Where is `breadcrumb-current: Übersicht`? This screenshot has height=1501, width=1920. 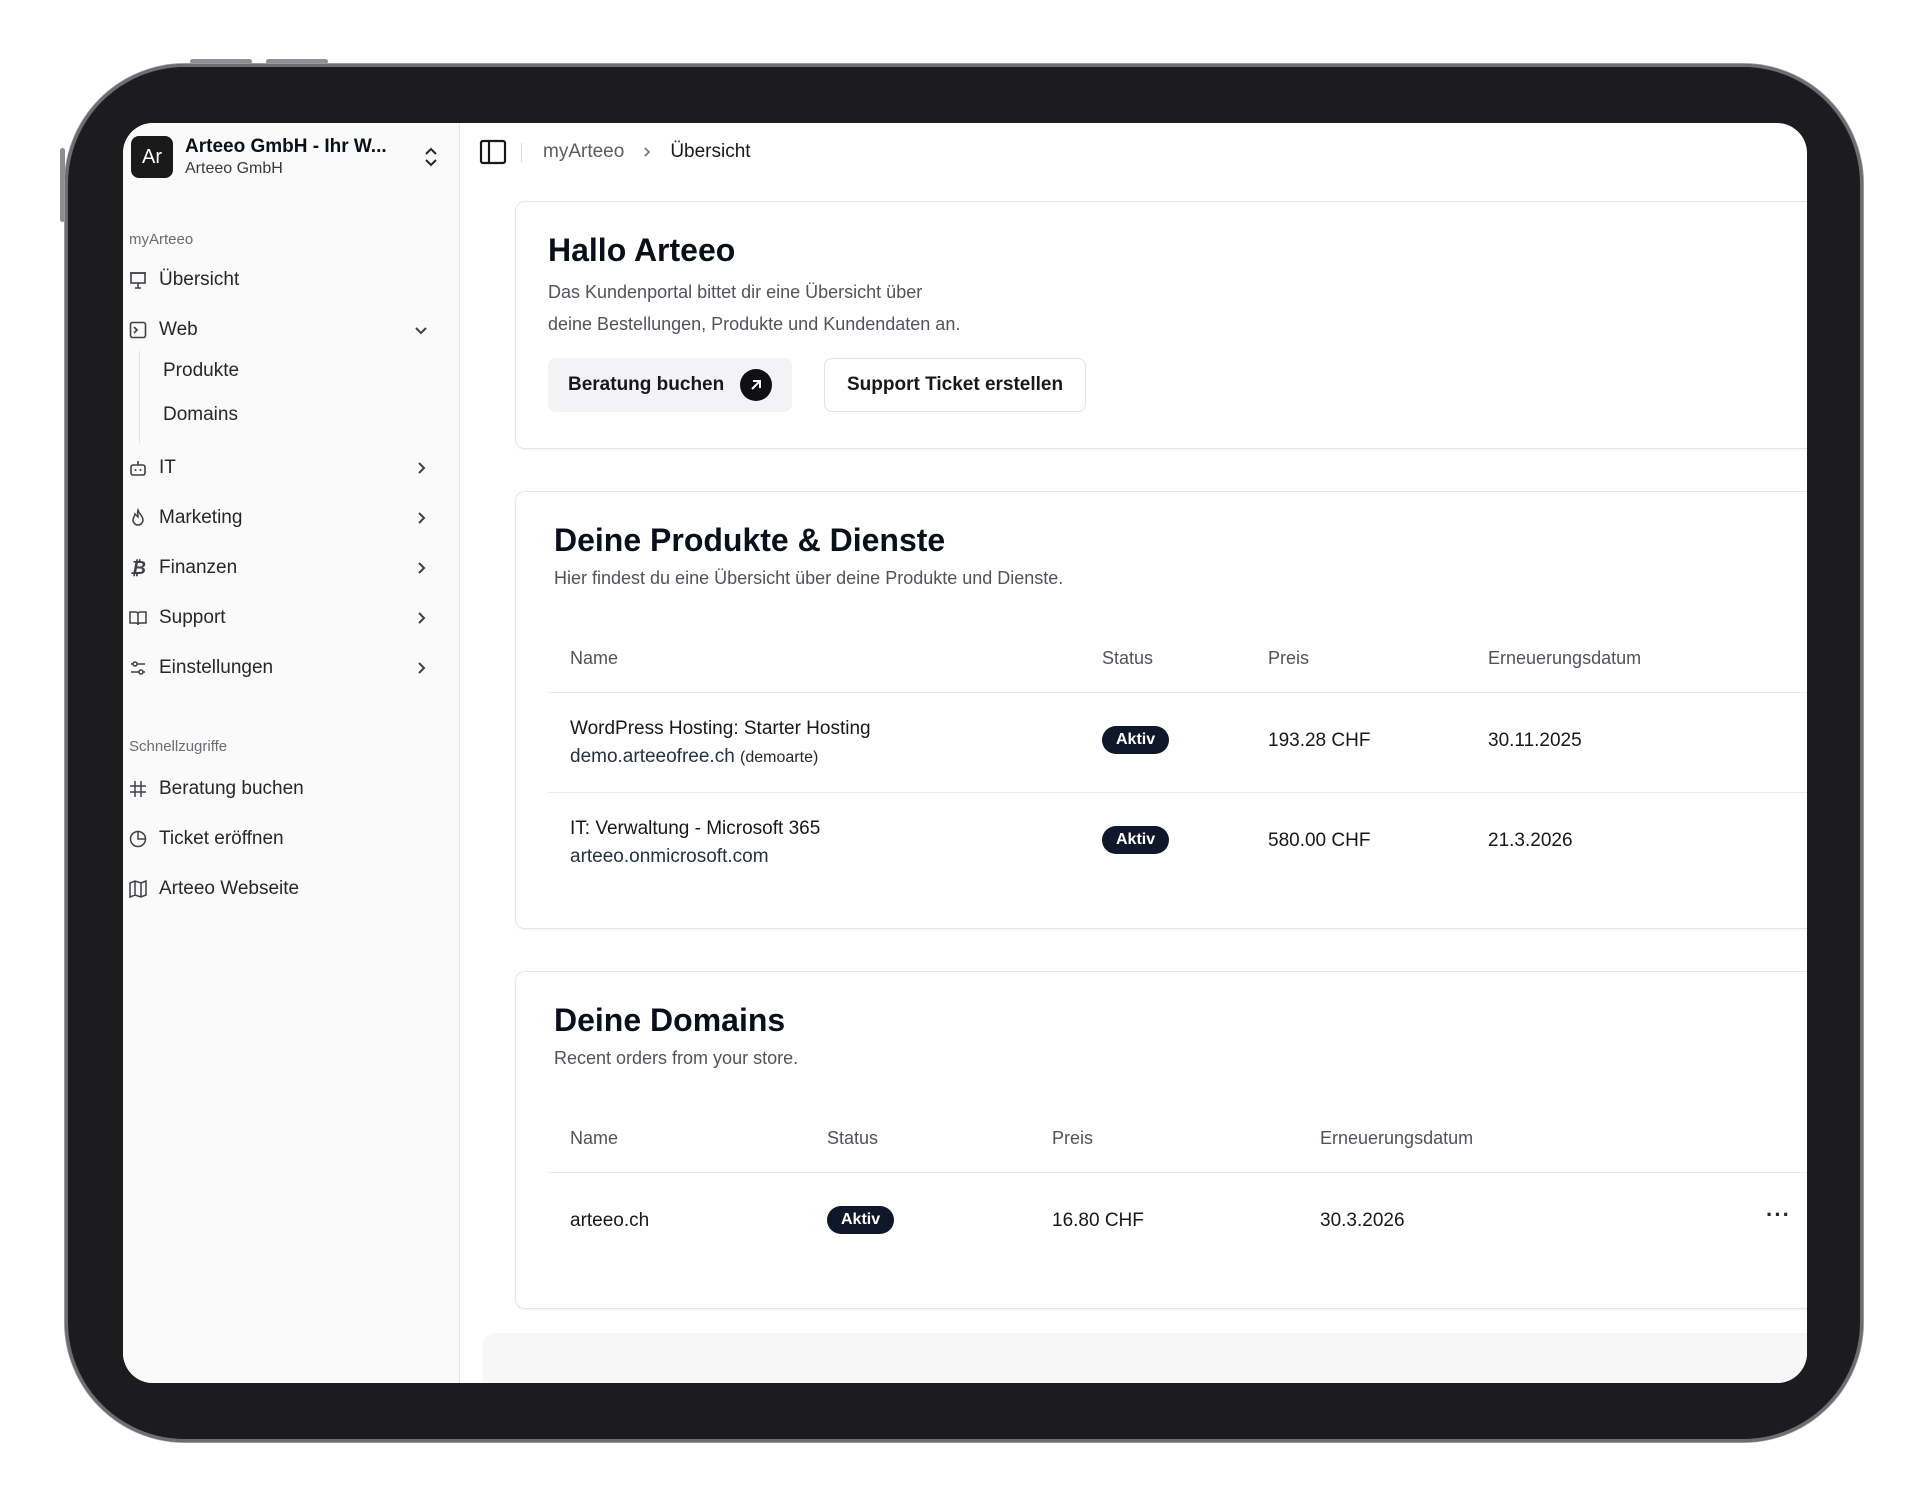 breadcrumb-current: Übersicht is located at coordinates (710, 151).